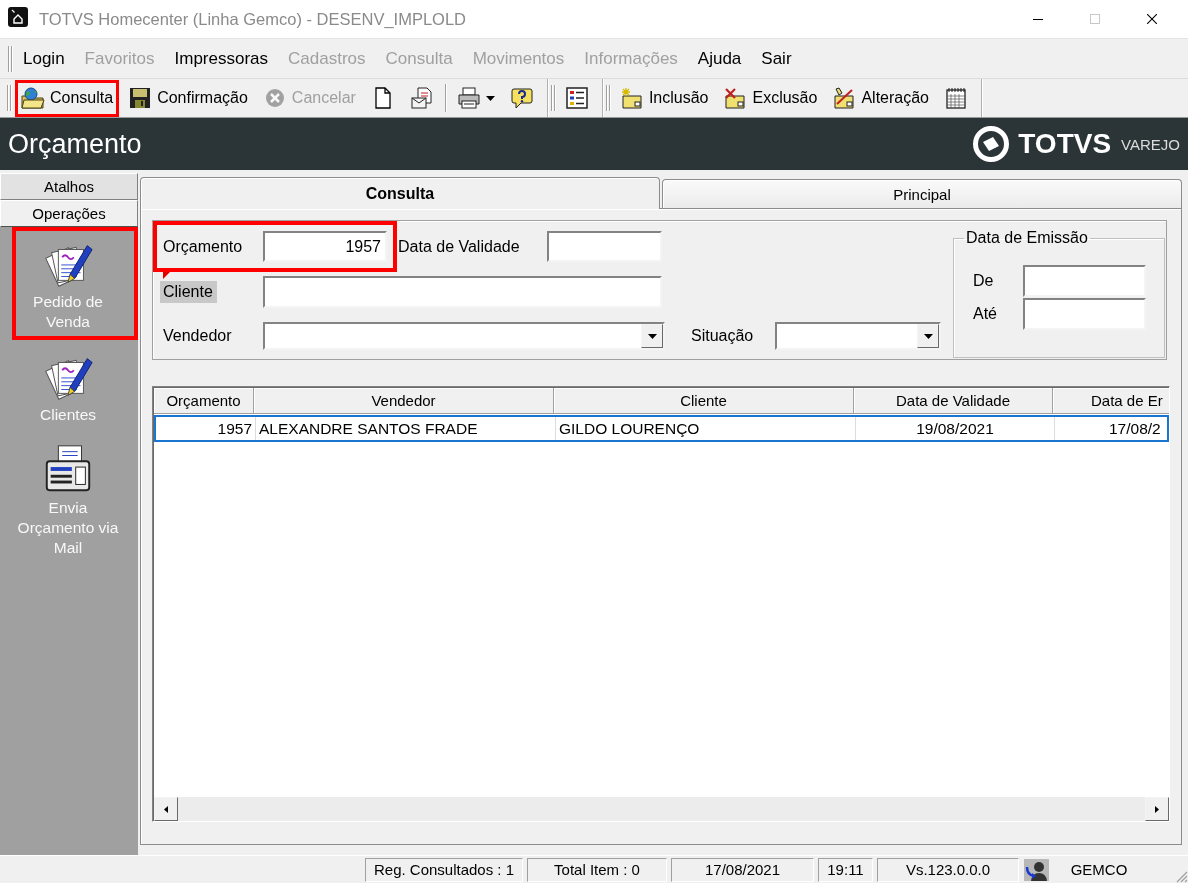 This screenshot has width=1188, height=883. I want to click on toolbar-button: Confirmação, so click(188, 98).